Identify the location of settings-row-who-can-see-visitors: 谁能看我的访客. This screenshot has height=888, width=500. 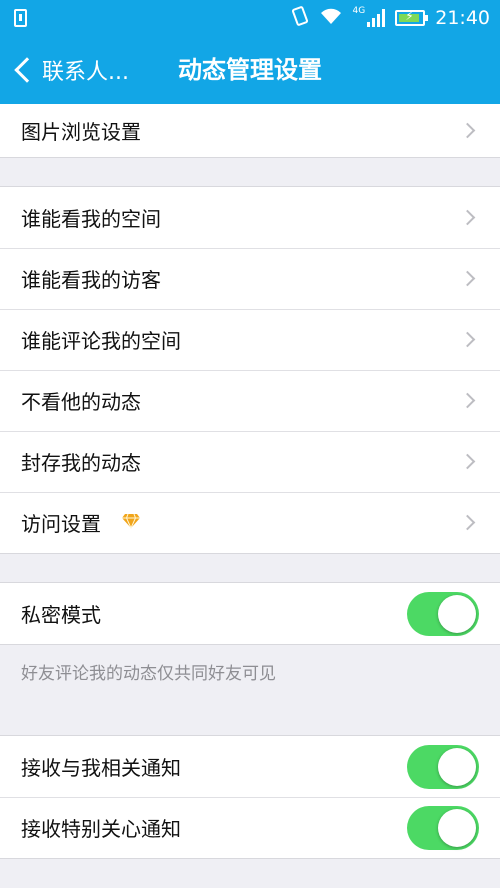
(250, 278).